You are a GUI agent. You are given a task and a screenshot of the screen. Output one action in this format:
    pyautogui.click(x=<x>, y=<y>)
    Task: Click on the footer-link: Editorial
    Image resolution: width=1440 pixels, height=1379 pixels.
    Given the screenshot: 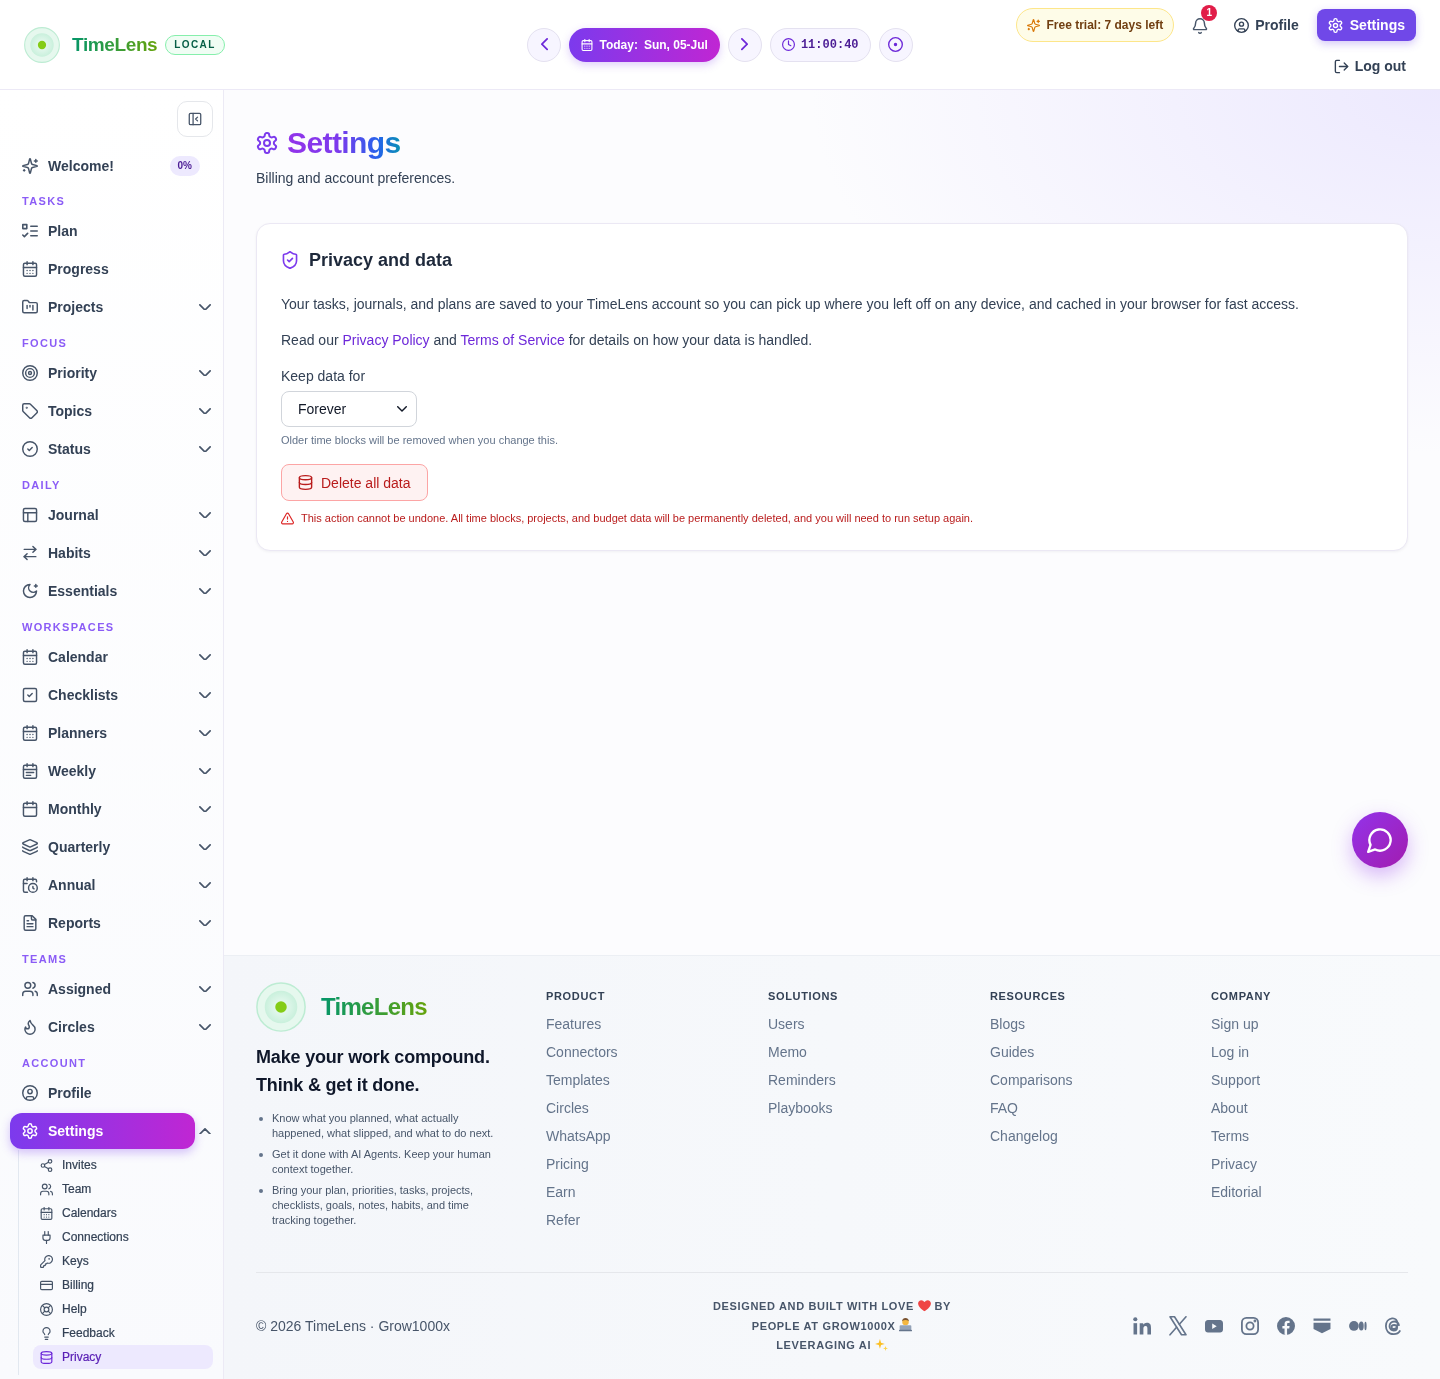 What is the action you would take?
    pyautogui.click(x=1236, y=1192)
    